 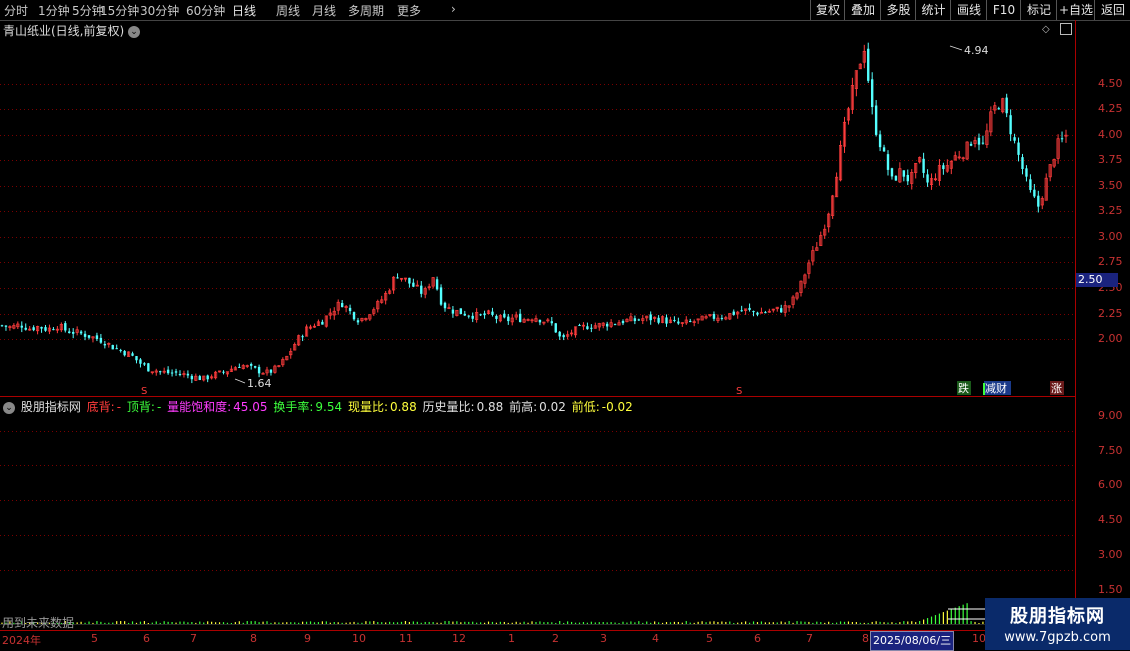 What do you see at coordinates (552, 407) in the screenshot?
I see `prev-high-value: 0.02` at bounding box center [552, 407].